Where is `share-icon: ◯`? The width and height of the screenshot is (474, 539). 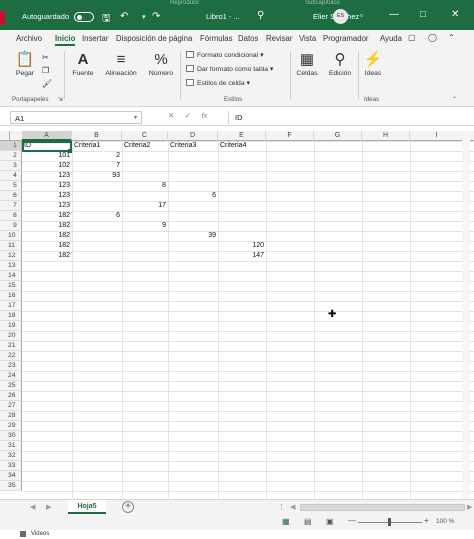
share-icon: ◯ is located at coordinates (432, 37).